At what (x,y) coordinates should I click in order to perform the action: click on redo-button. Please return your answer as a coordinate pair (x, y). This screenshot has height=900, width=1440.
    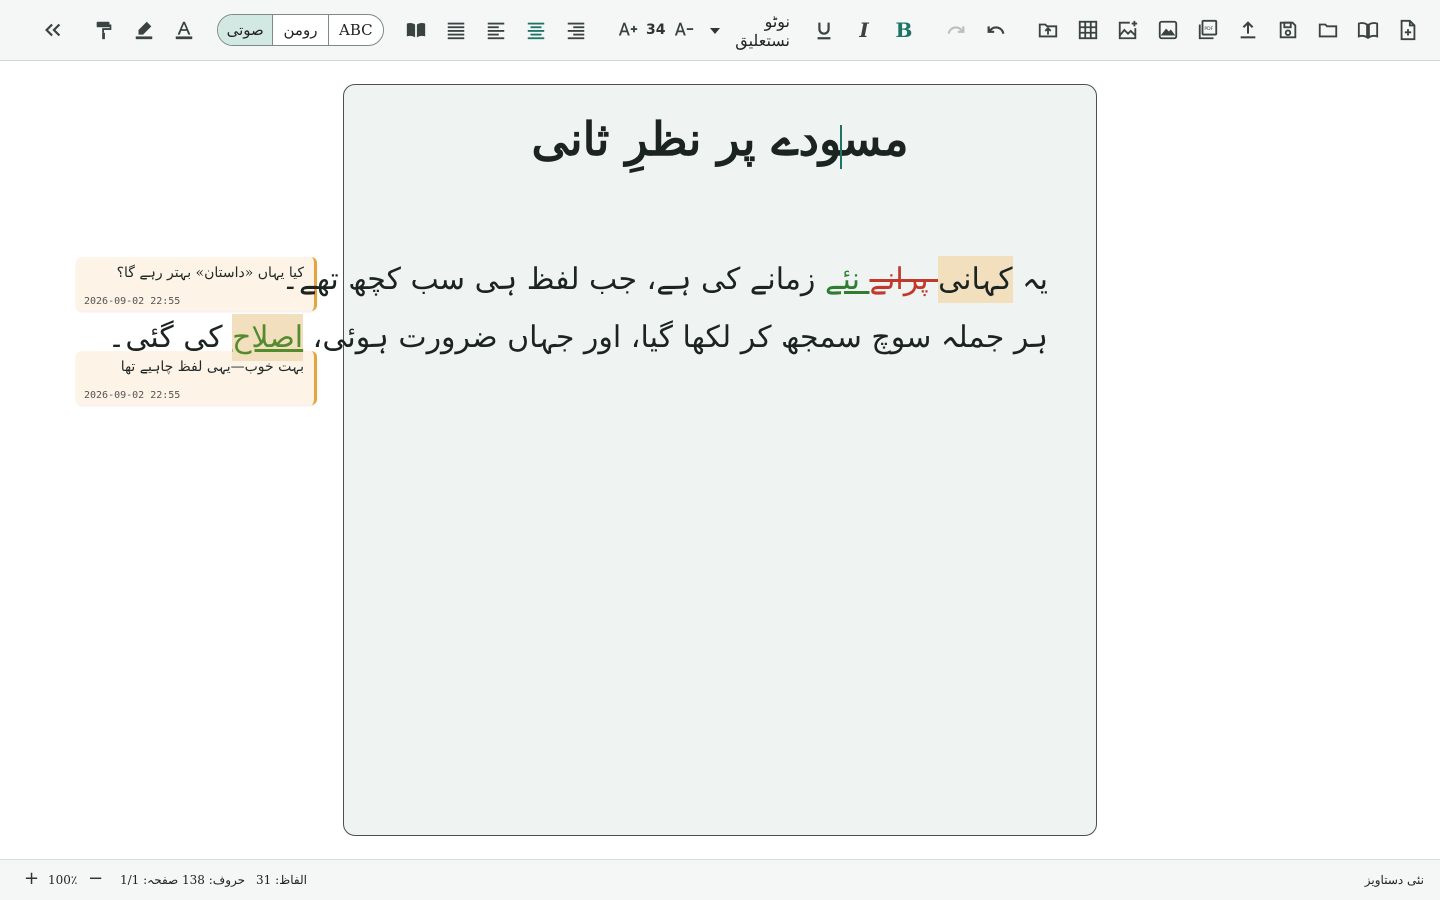
    Looking at the image, I should click on (956, 30).